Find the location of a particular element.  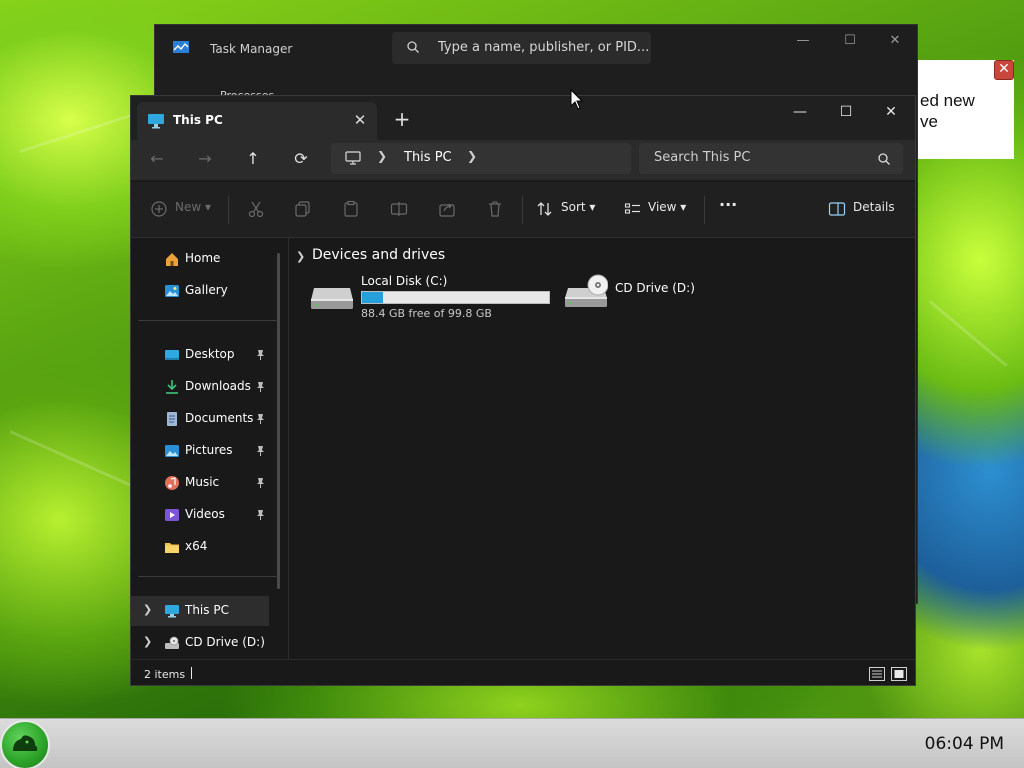

taskbar: 06:04 PM is located at coordinates (512, 743).